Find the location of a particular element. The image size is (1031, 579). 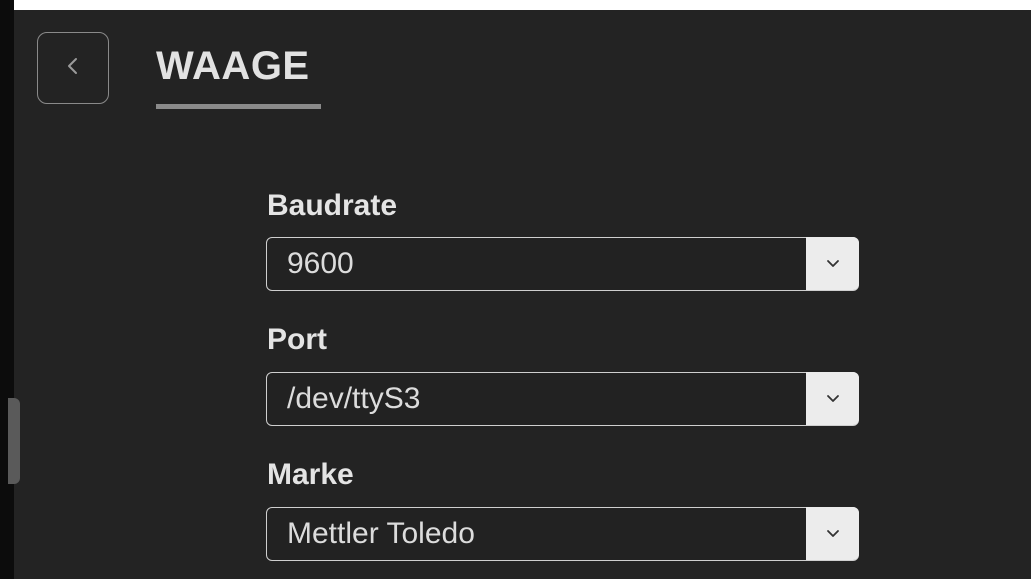

back-button is located at coordinates (73, 68).